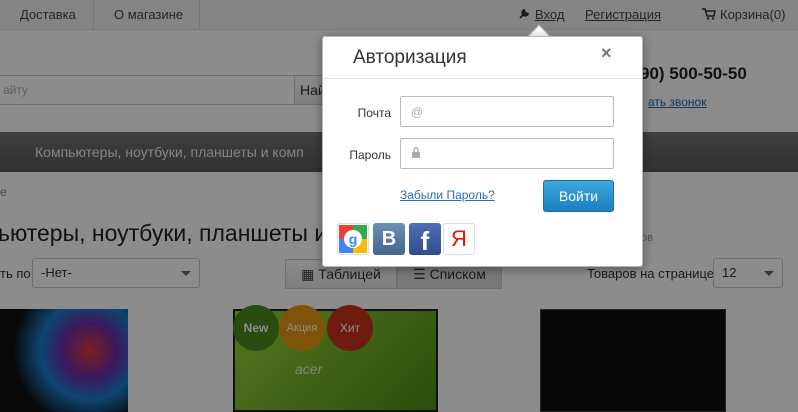  Describe the element at coordinates (417, 112) in the screenshot. I see `at-icon: @` at that location.